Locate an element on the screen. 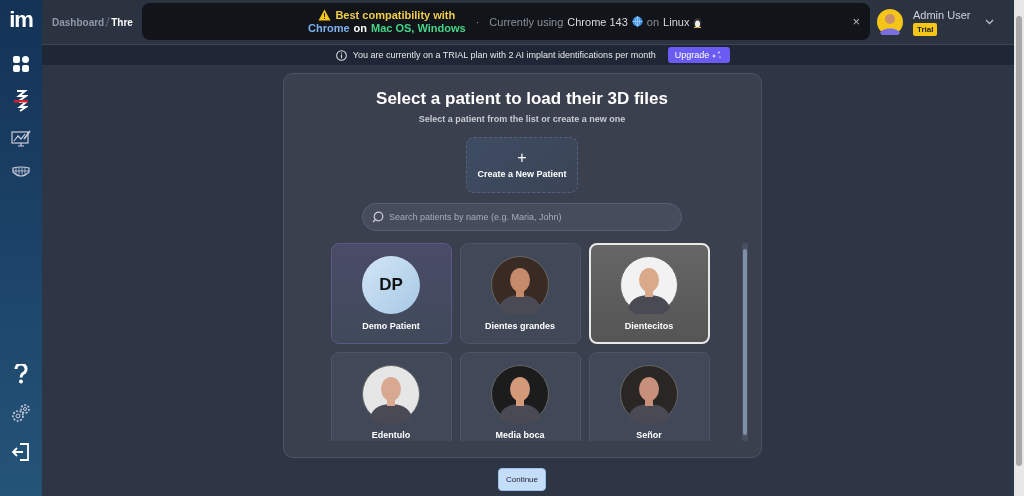 Image resolution: width=1024 pixels, height=496 pixels. patient-card: Edentulo is located at coordinates (391, 396).